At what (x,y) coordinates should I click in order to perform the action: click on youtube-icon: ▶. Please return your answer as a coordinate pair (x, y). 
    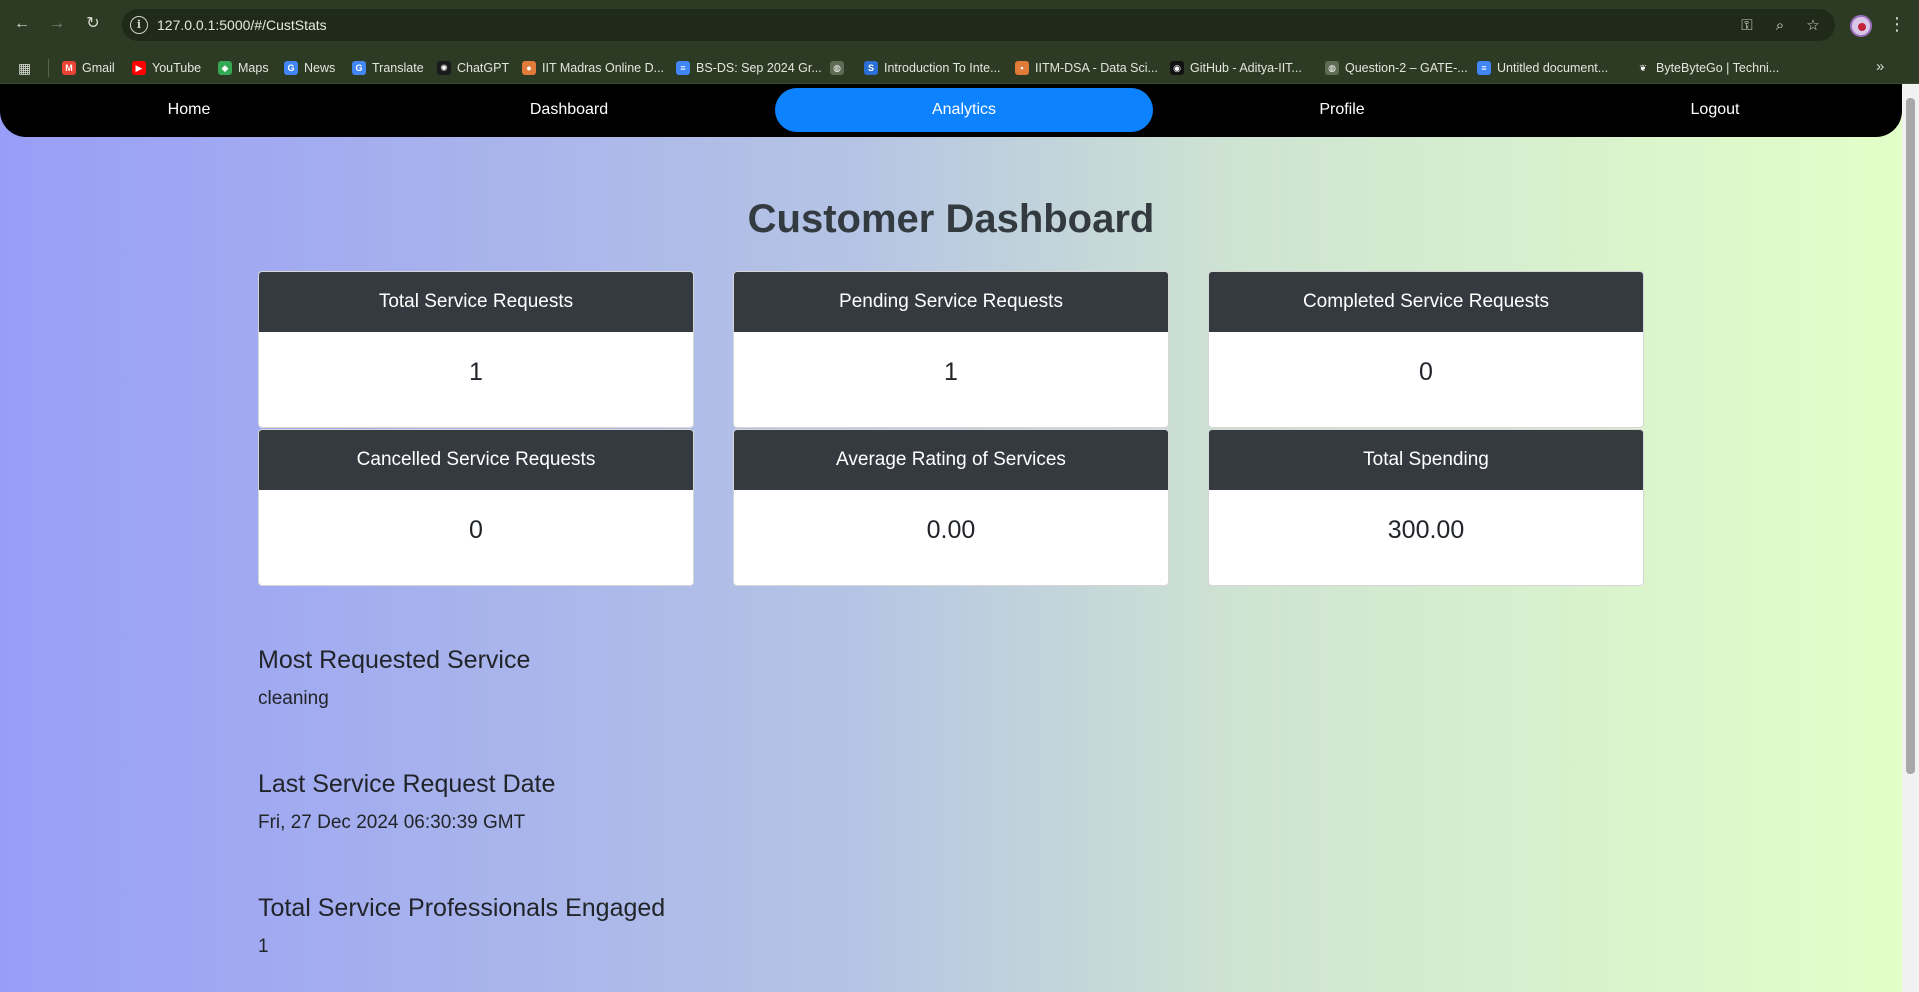
    Looking at the image, I should click on (139, 68).